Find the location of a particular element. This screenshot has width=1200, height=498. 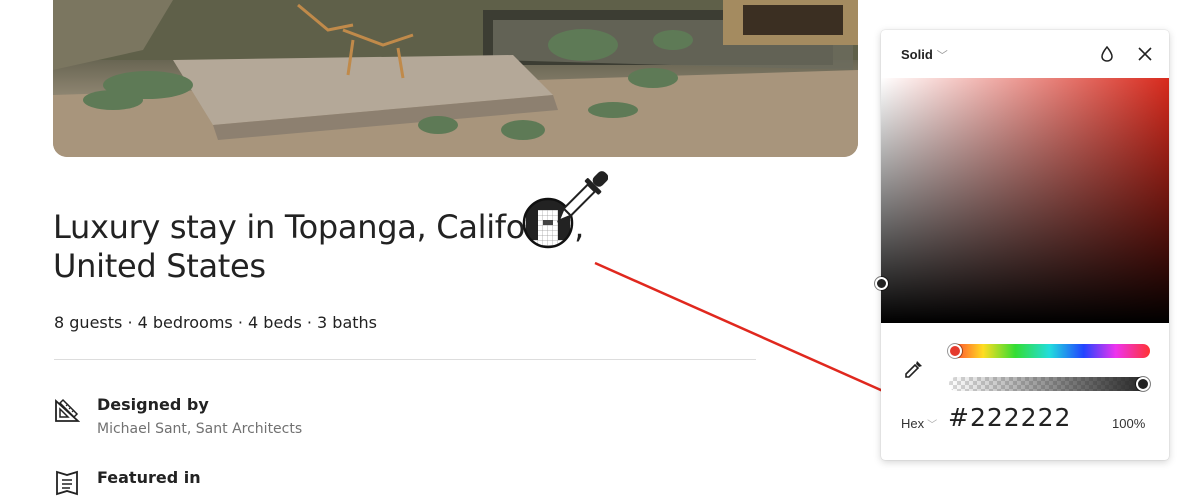

section-divider is located at coordinates (405, 359).